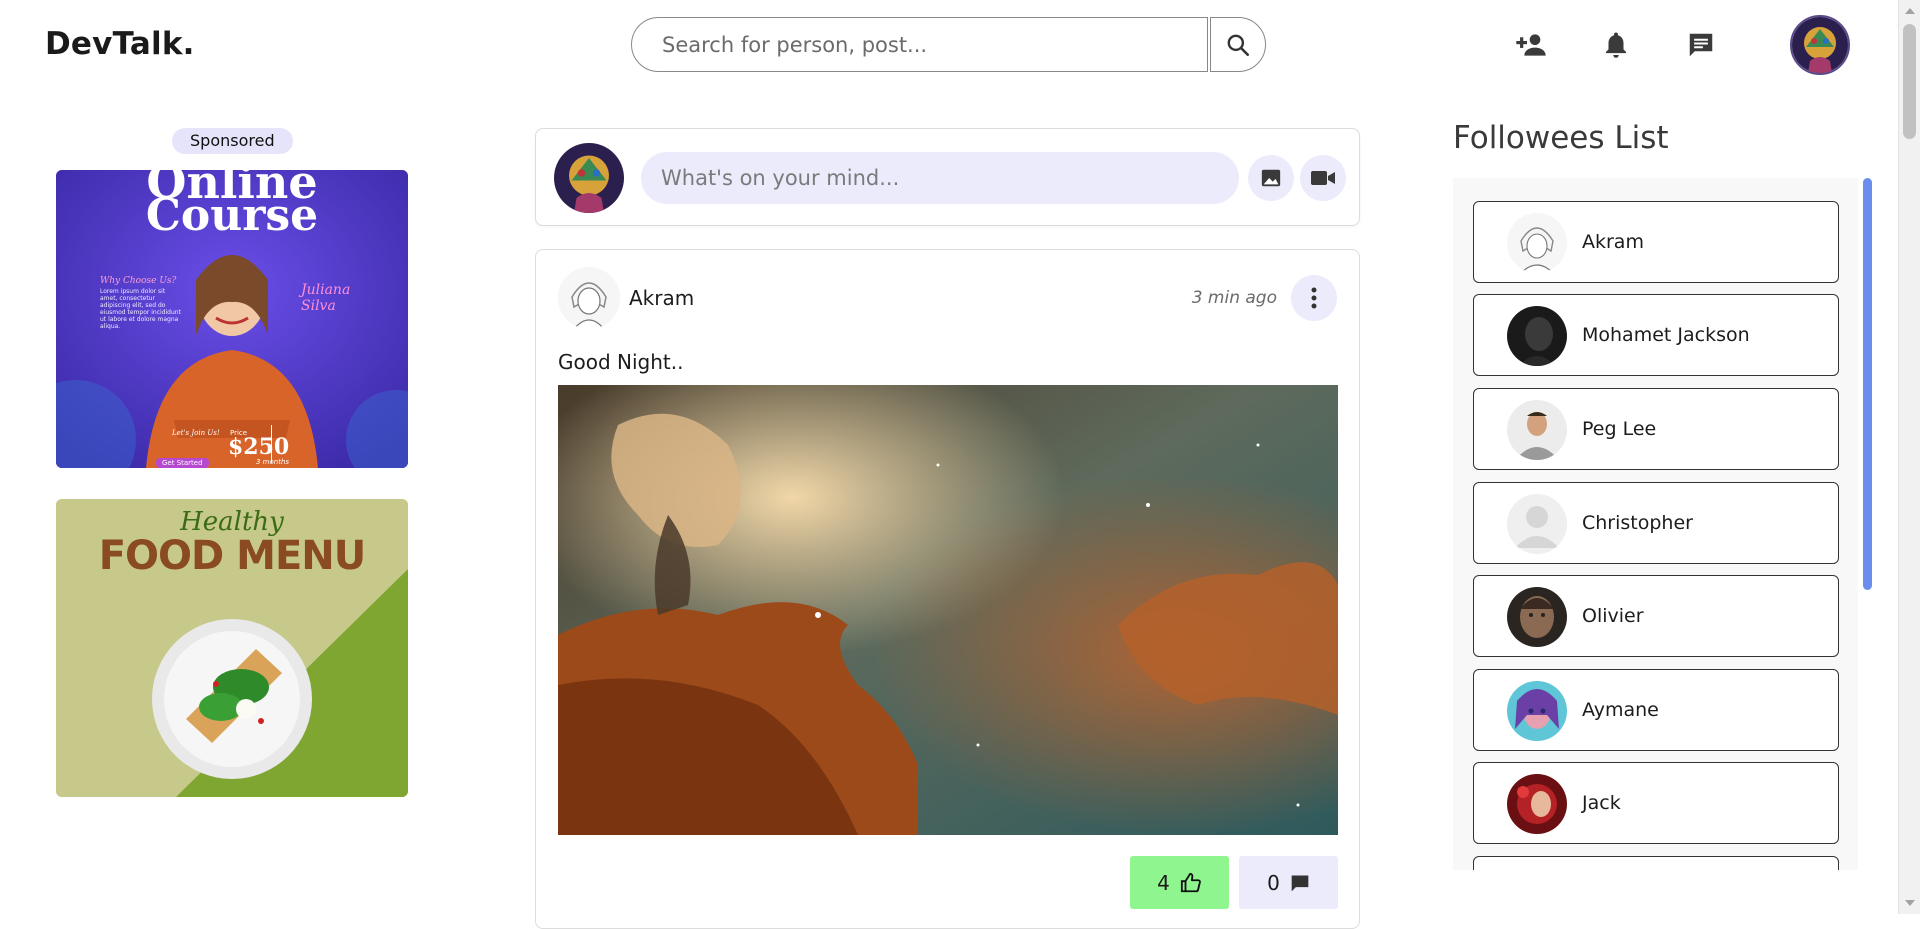  What do you see at coordinates (138, 281) in the screenshot?
I see `ad1-why: Why Choose Us?` at bounding box center [138, 281].